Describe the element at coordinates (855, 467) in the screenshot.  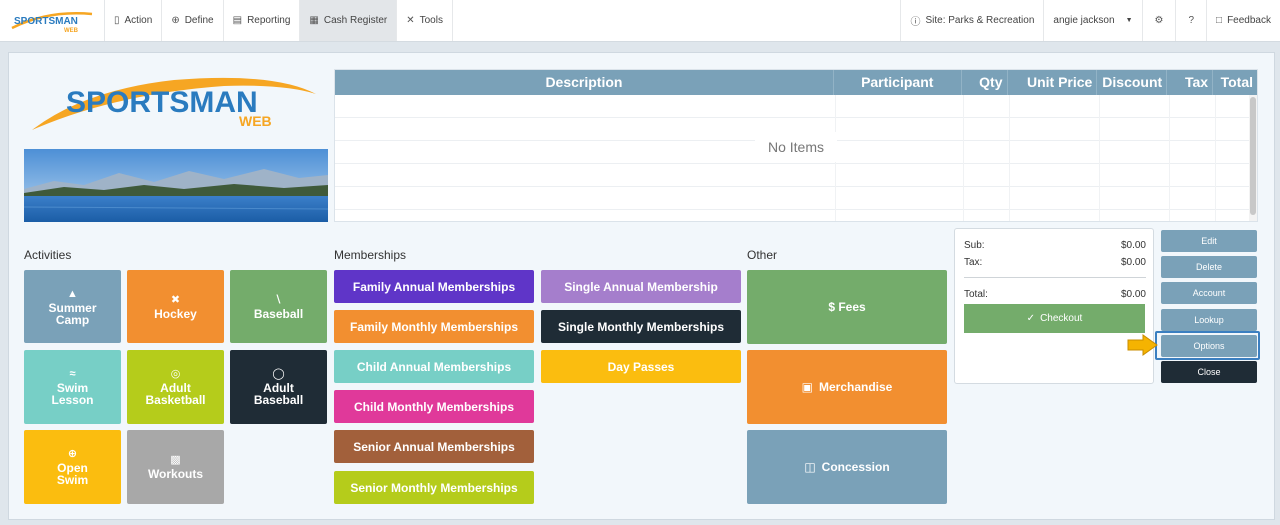
I see `other-concession-label: Concession` at that location.